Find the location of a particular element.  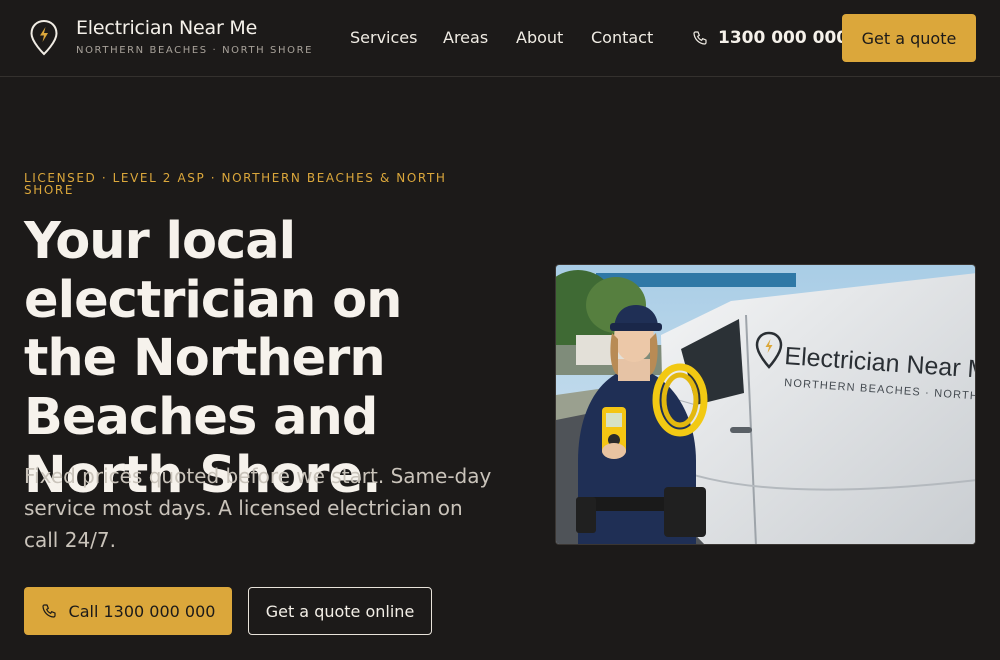

brand-name: Electrician Near Me is located at coordinates (166, 28).